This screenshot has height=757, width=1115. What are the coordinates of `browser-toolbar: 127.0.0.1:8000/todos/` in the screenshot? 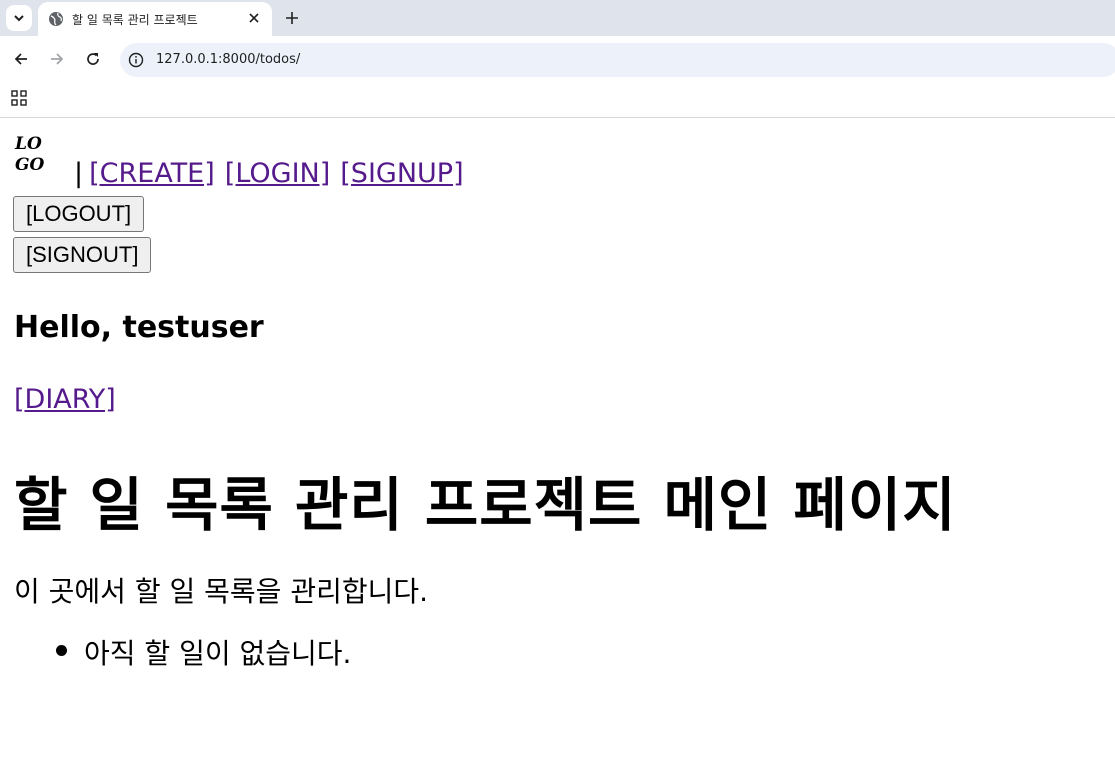 It's located at (557, 60).